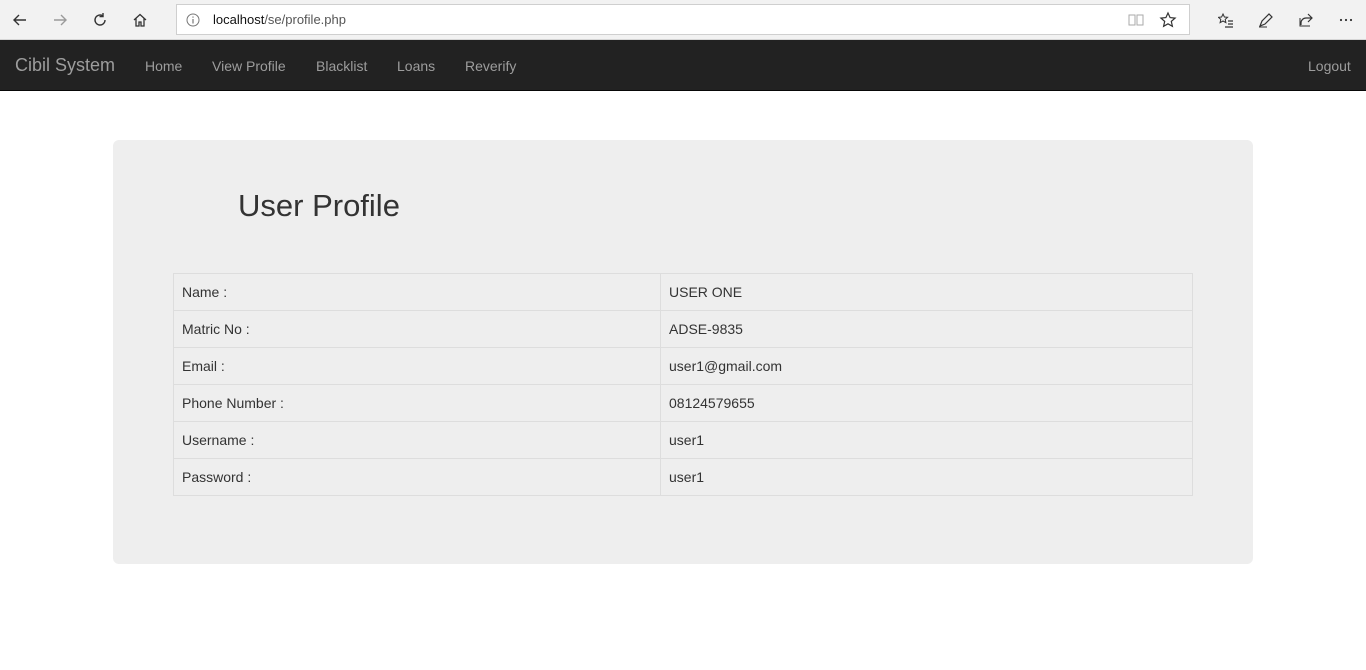 The height and width of the screenshot is (670, 1366). Describe the element at coordinates (1168, 20) in the screenshot. I see `favorite-star-icon` at that location.